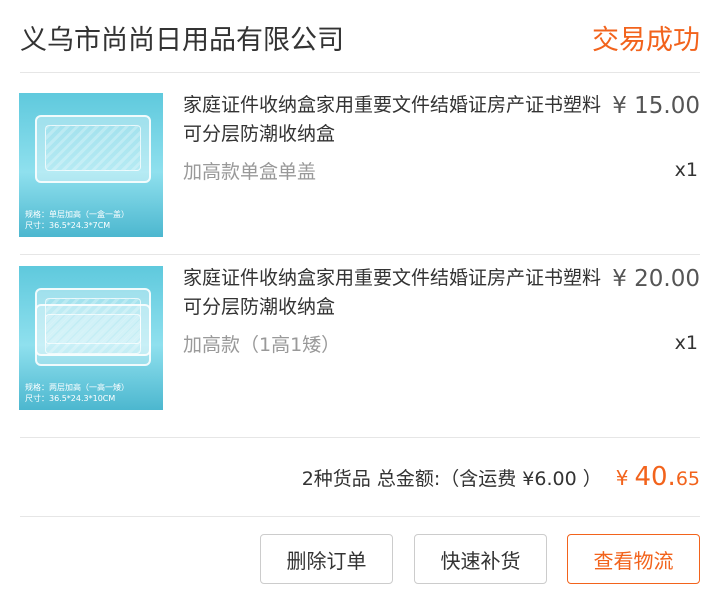 The image size is (720, 599). Describe the element at coordinates (77, 393) in the screenshot. I see `product-image-spec: 规格：两层加高（一高一矮） 尺寸：36.5*24.3*10CM` at that location.